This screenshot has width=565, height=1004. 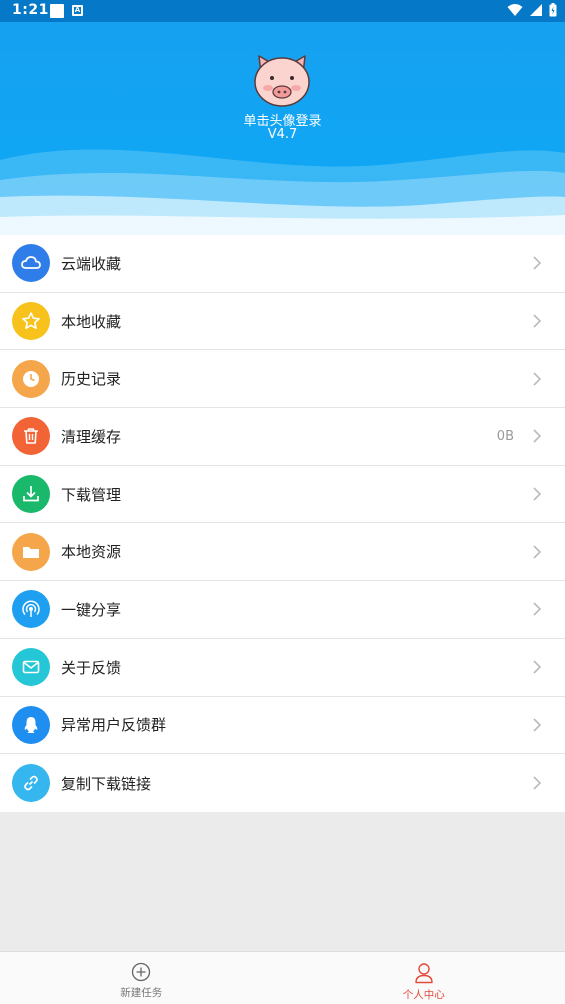 I want to click on app-version: V4.7, so click(x=282, y=134).